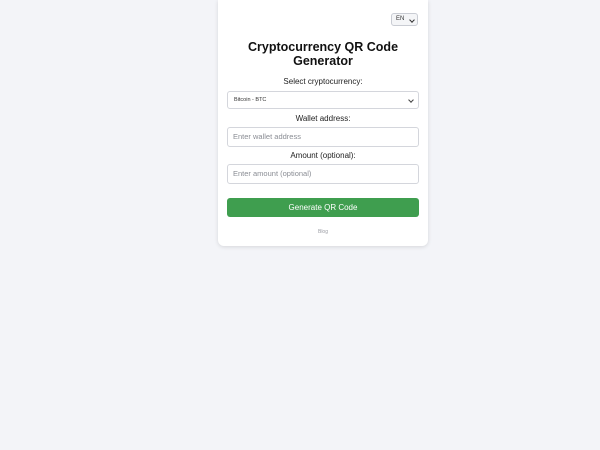  I want to click on footer-link: Blog, so click(323, 232).